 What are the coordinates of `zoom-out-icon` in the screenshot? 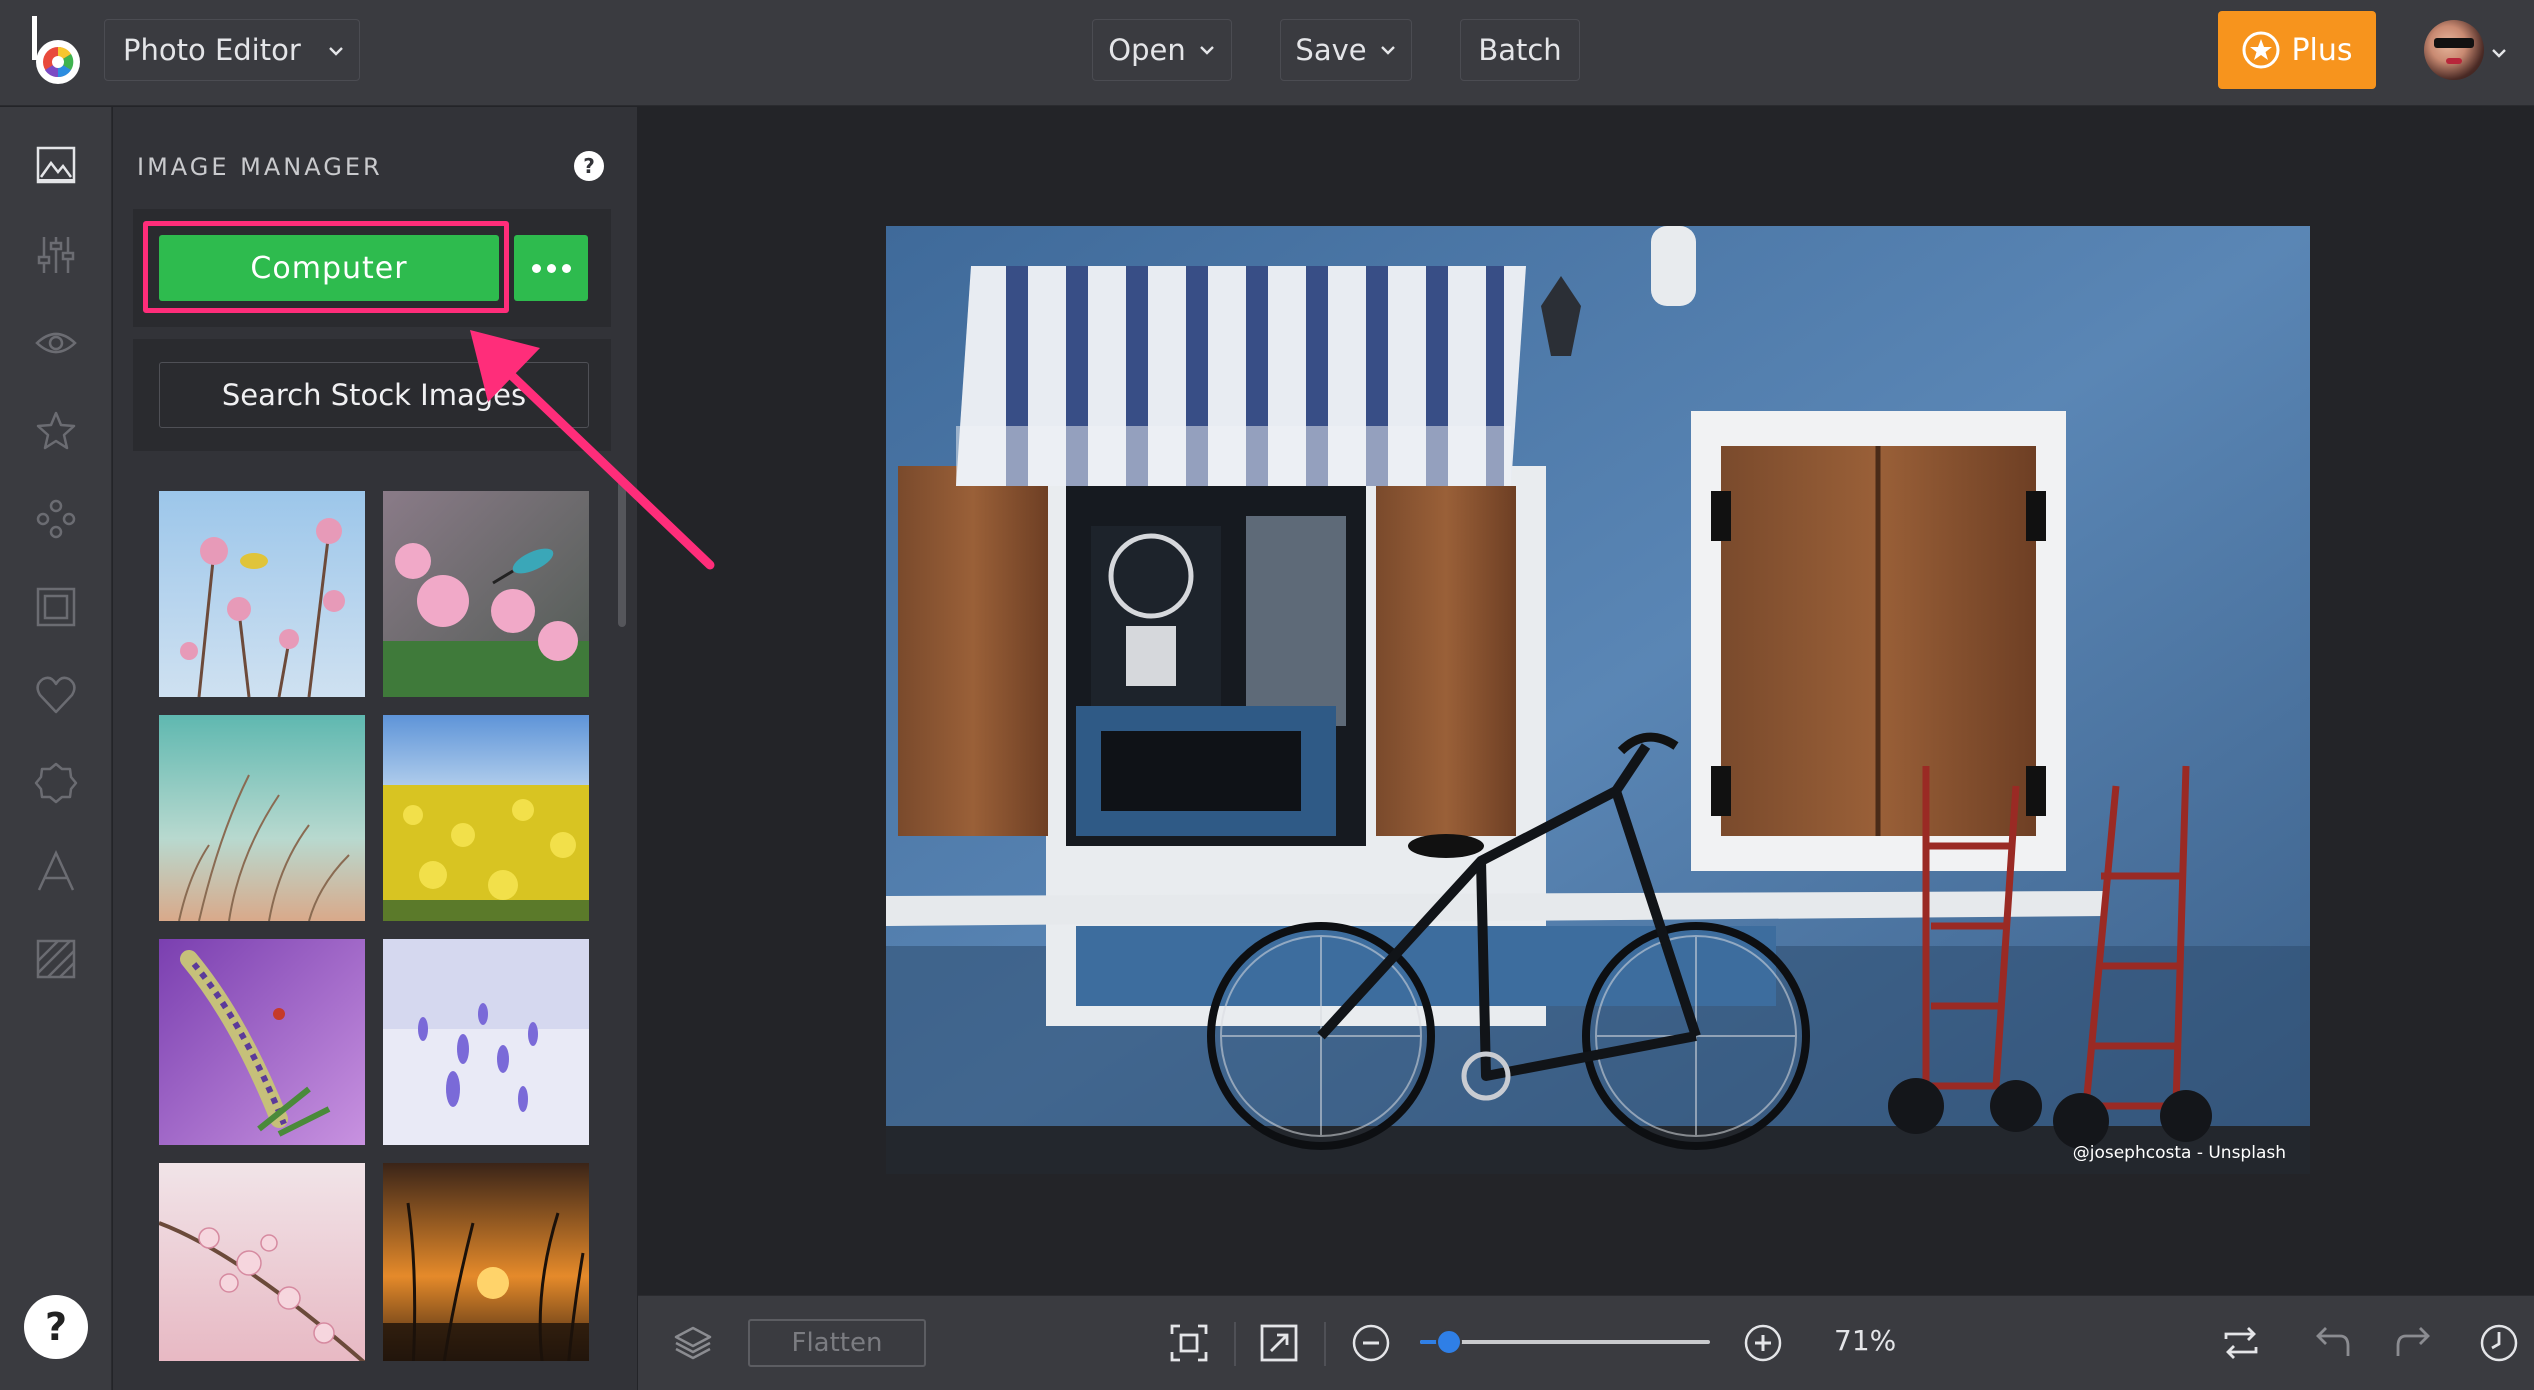 It's located at (1371, 1343).